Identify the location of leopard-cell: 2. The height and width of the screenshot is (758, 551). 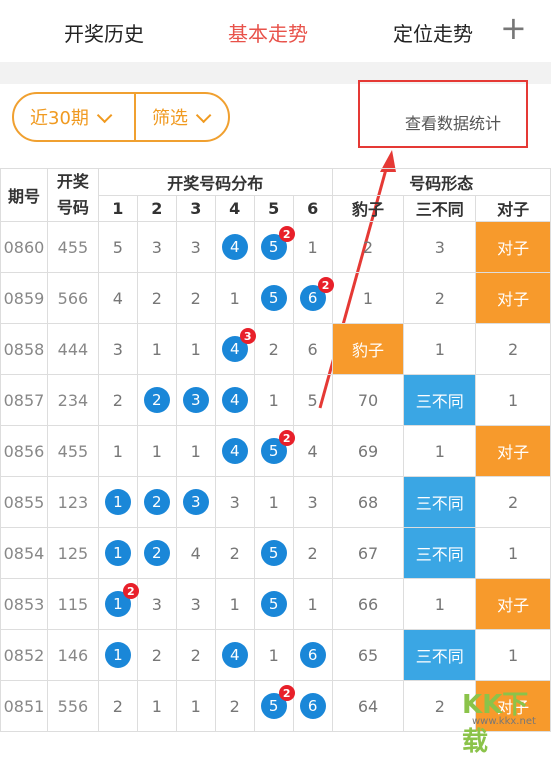
(368, 247).